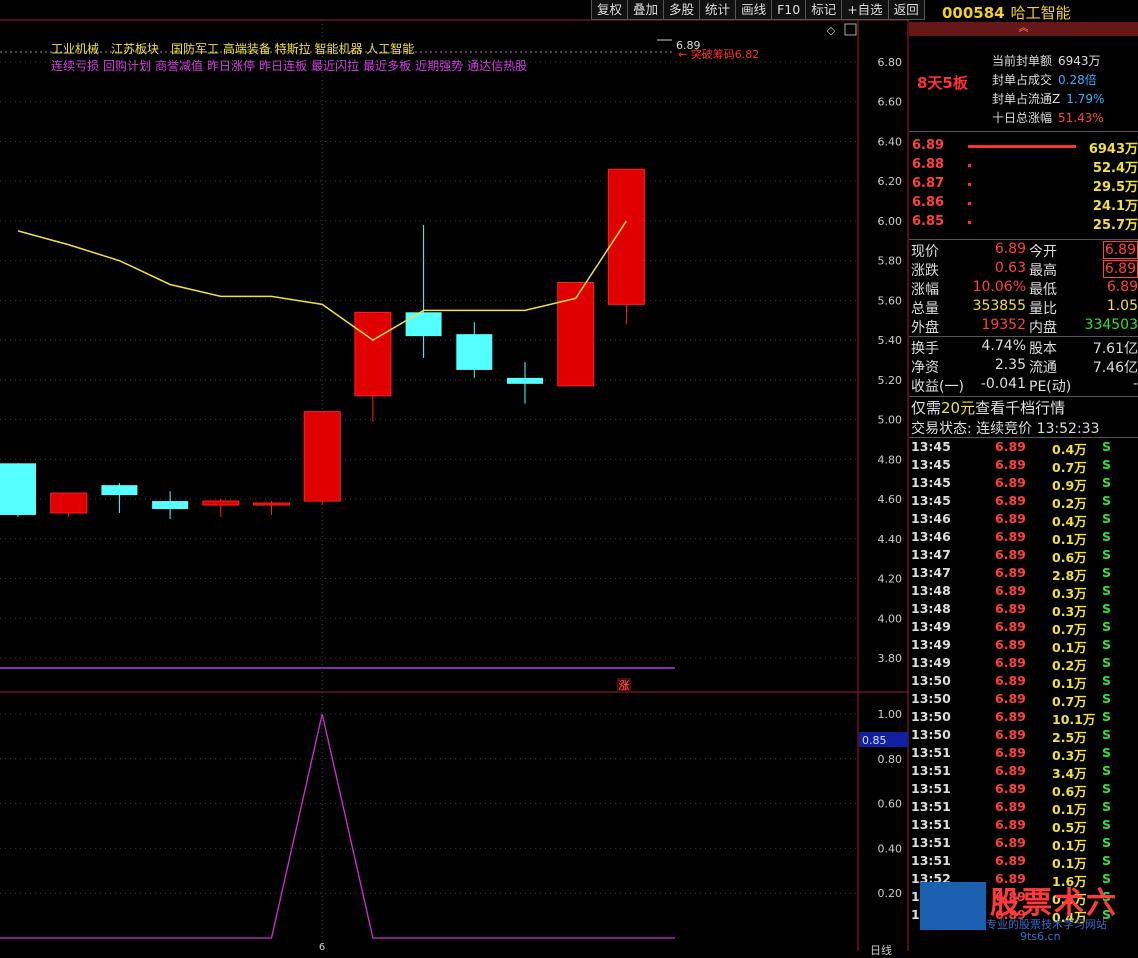 The height and width of the screenshot is (958, 1138). What do you see at coordinates (925, 328) in the screenshot?
I see `quote-label: 外盘` at bounding box center [925, 328].